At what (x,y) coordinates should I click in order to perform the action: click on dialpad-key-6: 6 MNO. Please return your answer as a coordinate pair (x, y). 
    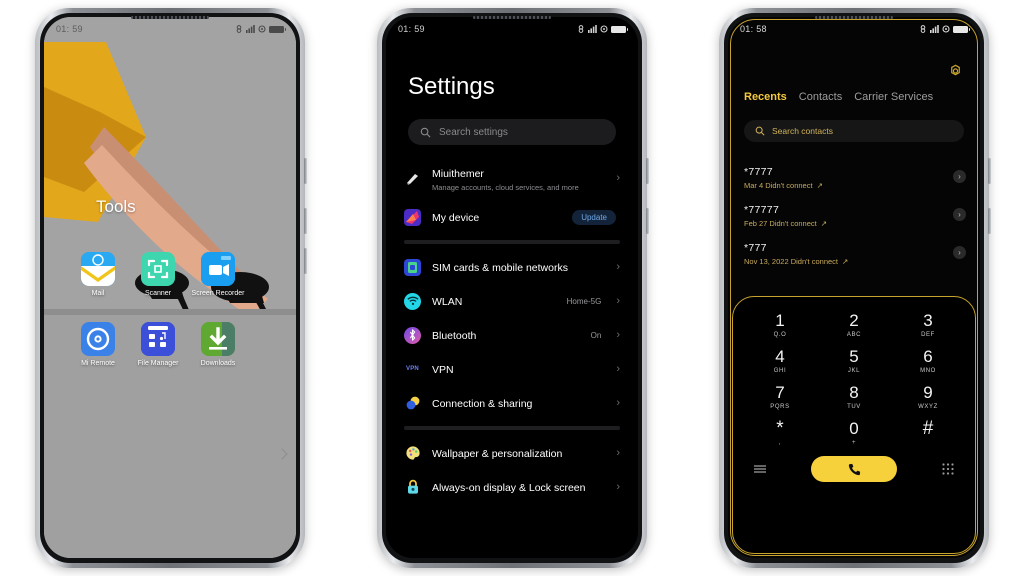
    Looking at the image, I should click on (928, 360).